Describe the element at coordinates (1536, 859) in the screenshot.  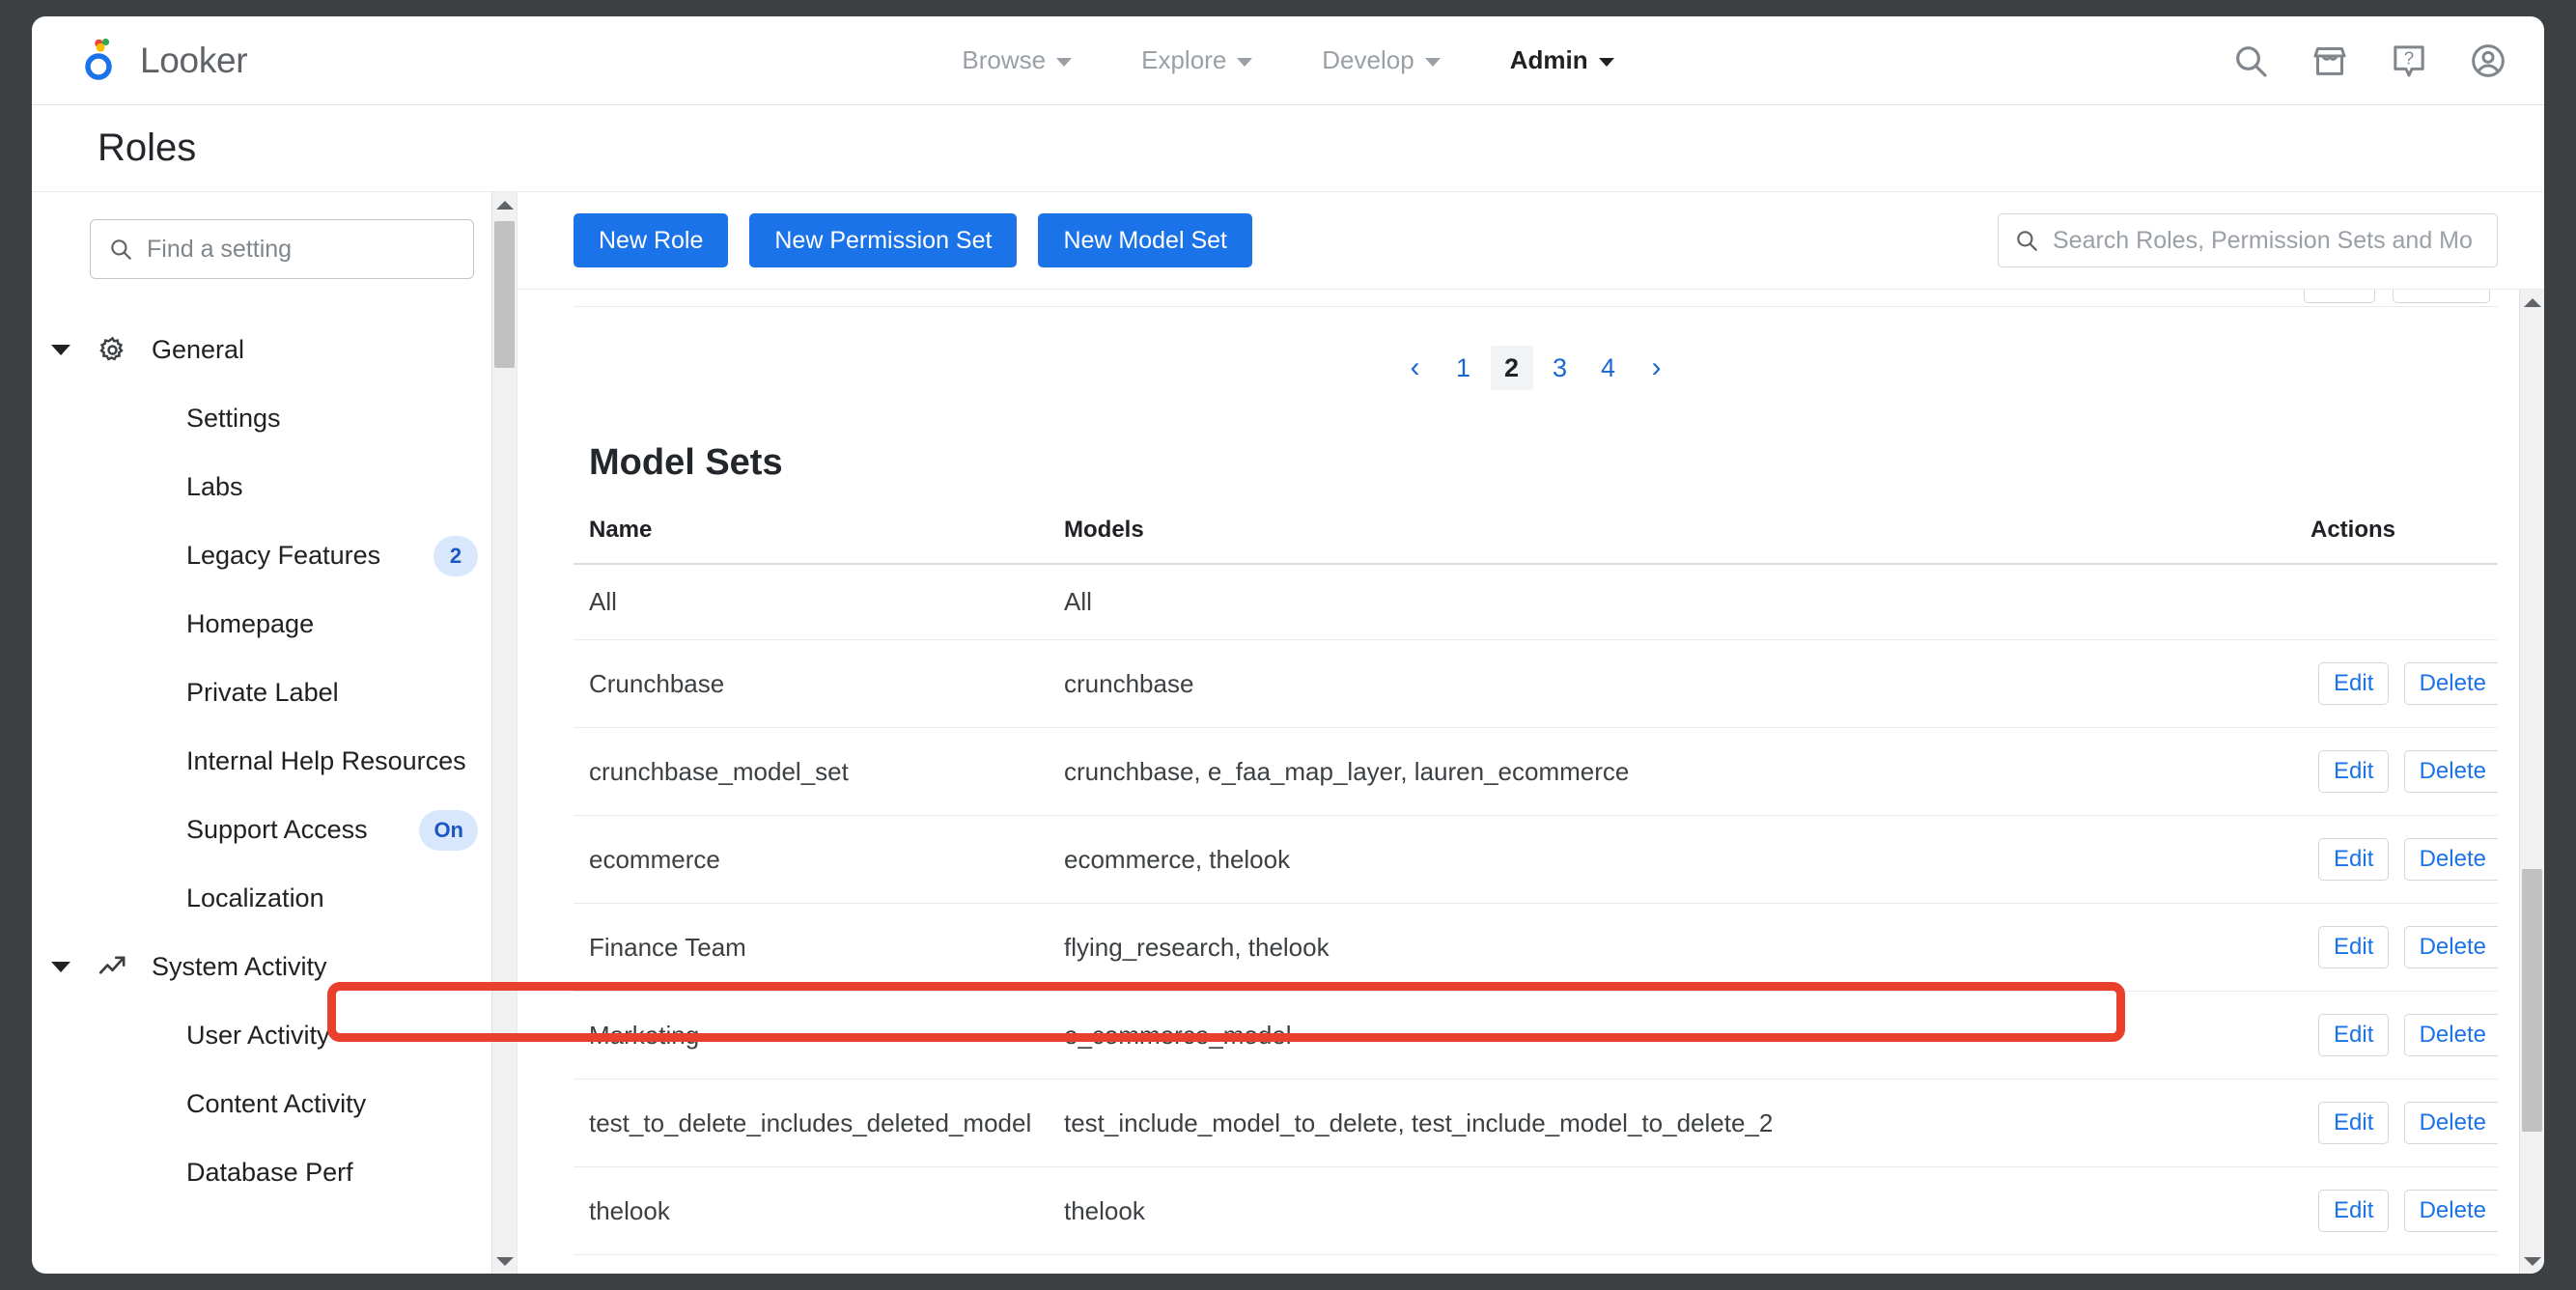
I see `table-row: ecommerce ecommerce, thelook Edit Delete` at that location.